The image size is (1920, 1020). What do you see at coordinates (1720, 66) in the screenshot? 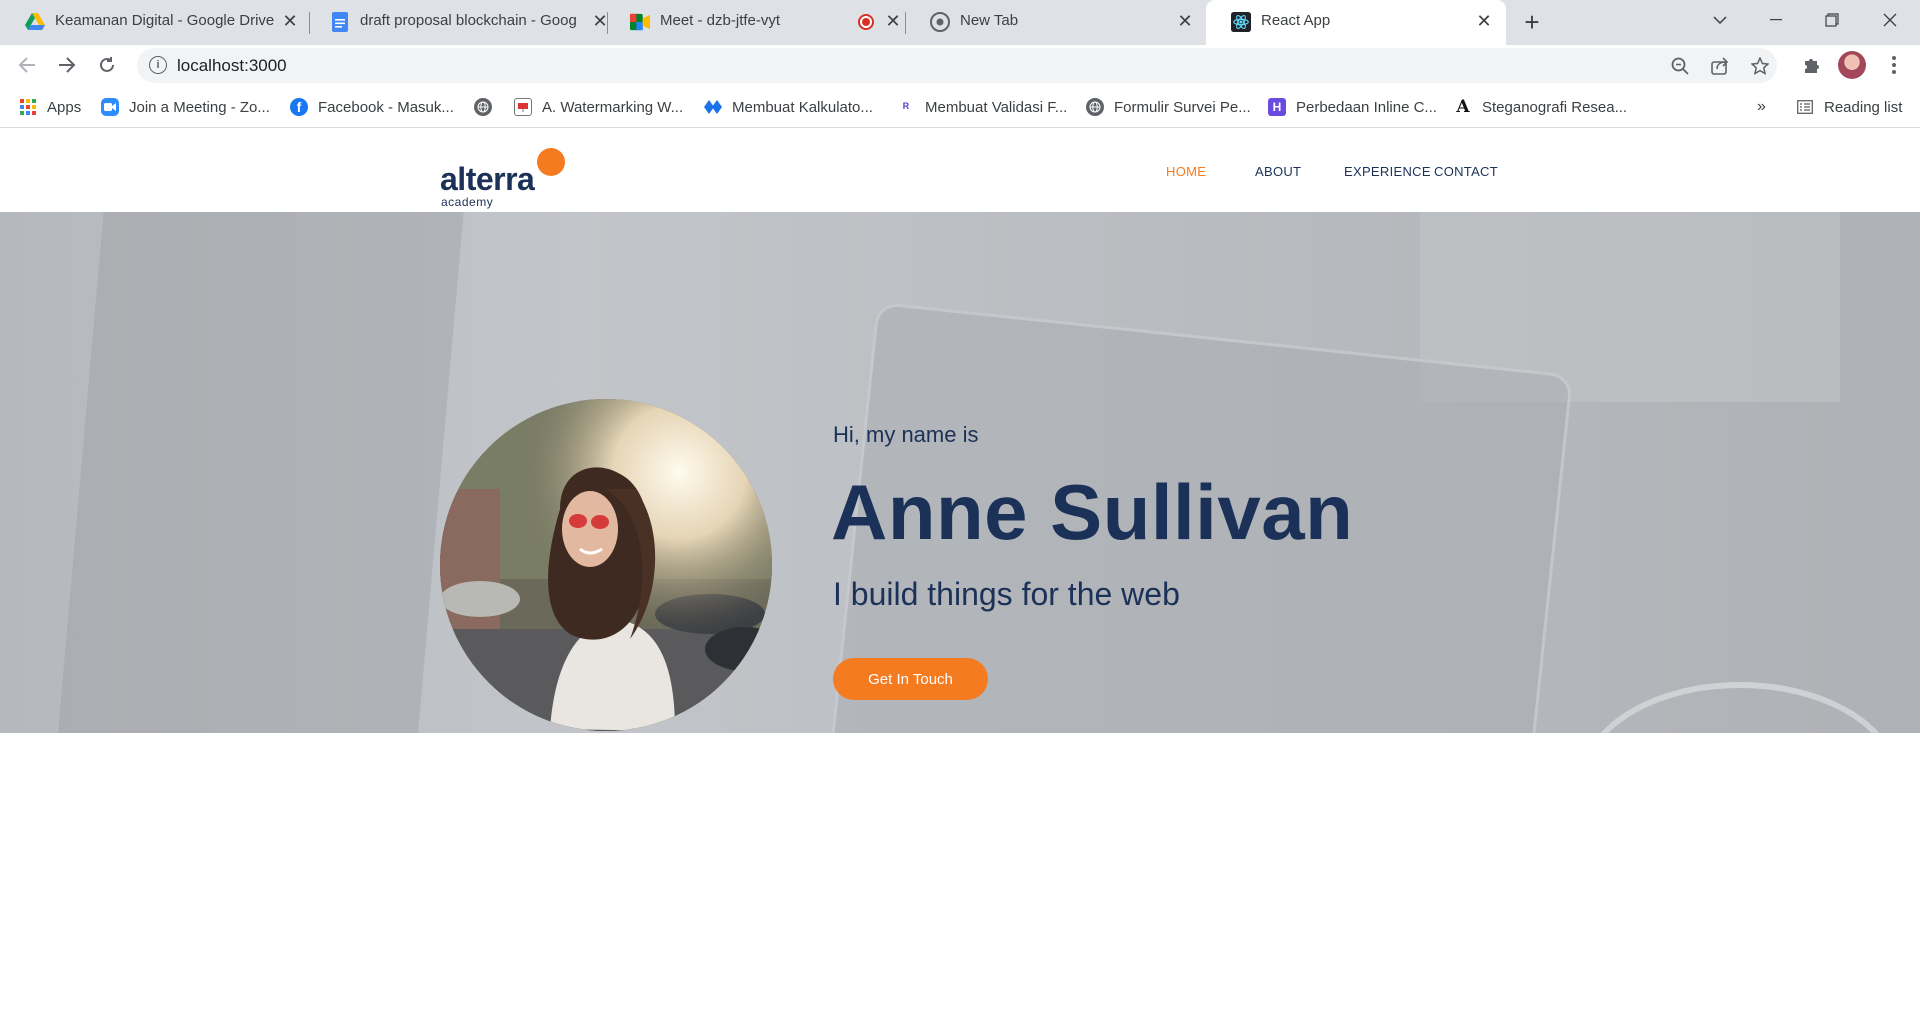
I see `share-icon` at bounding box center [1720, 66].